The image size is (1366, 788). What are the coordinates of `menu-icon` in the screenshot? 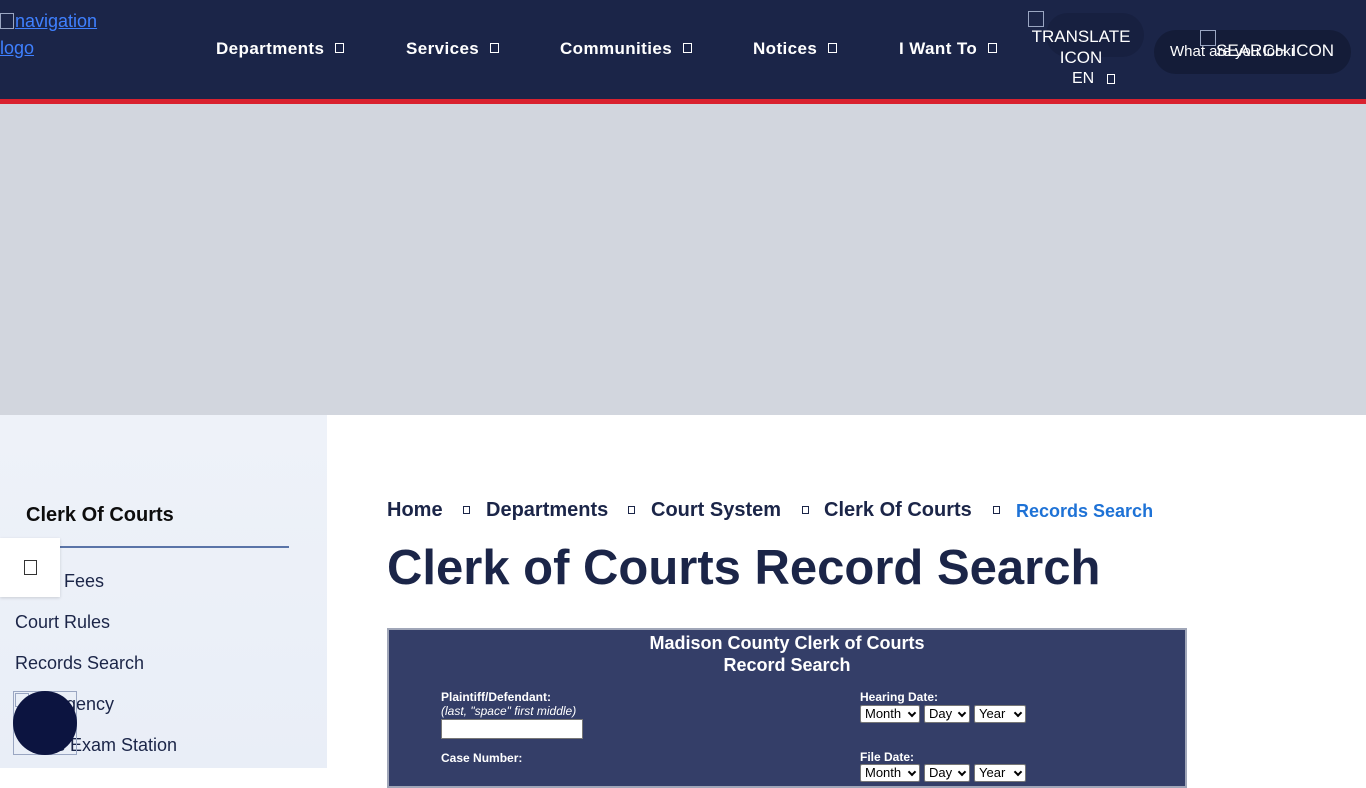 It's located at (30, 567).